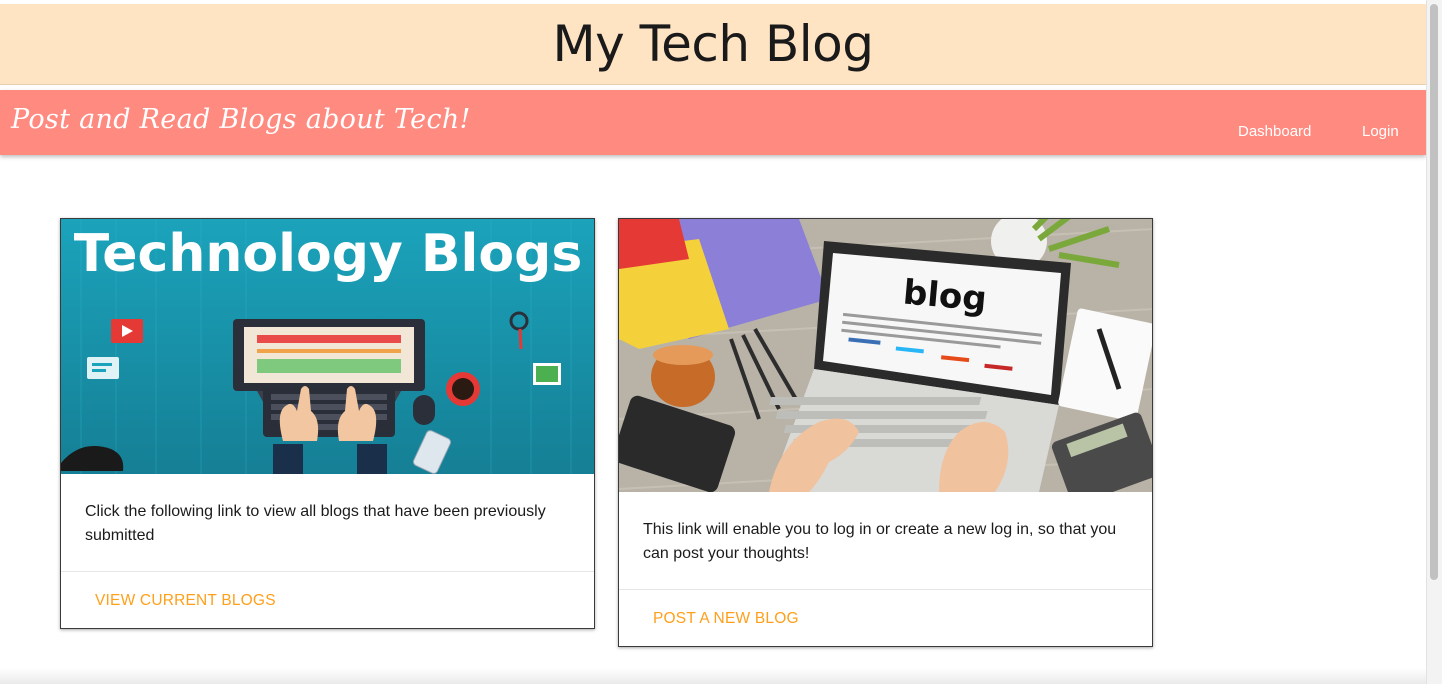  What do you see at coordinates (241, 119) in the screenshot?
I see `navbar-tagline: Post and Read Blogs about Tech!` at bounding box center [241, 119].